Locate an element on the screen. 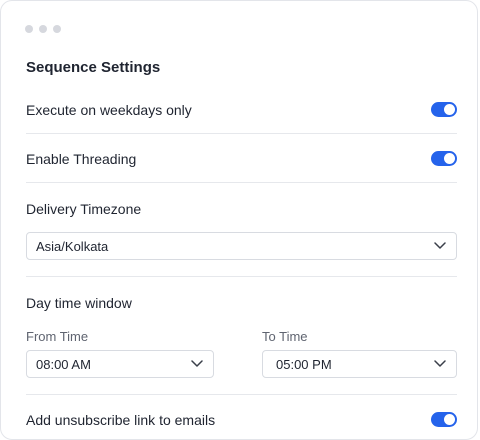 The height and width of the screenshot is (440, 480). timezone-label: Delivery Timezone is located at coordinates (84, 209).